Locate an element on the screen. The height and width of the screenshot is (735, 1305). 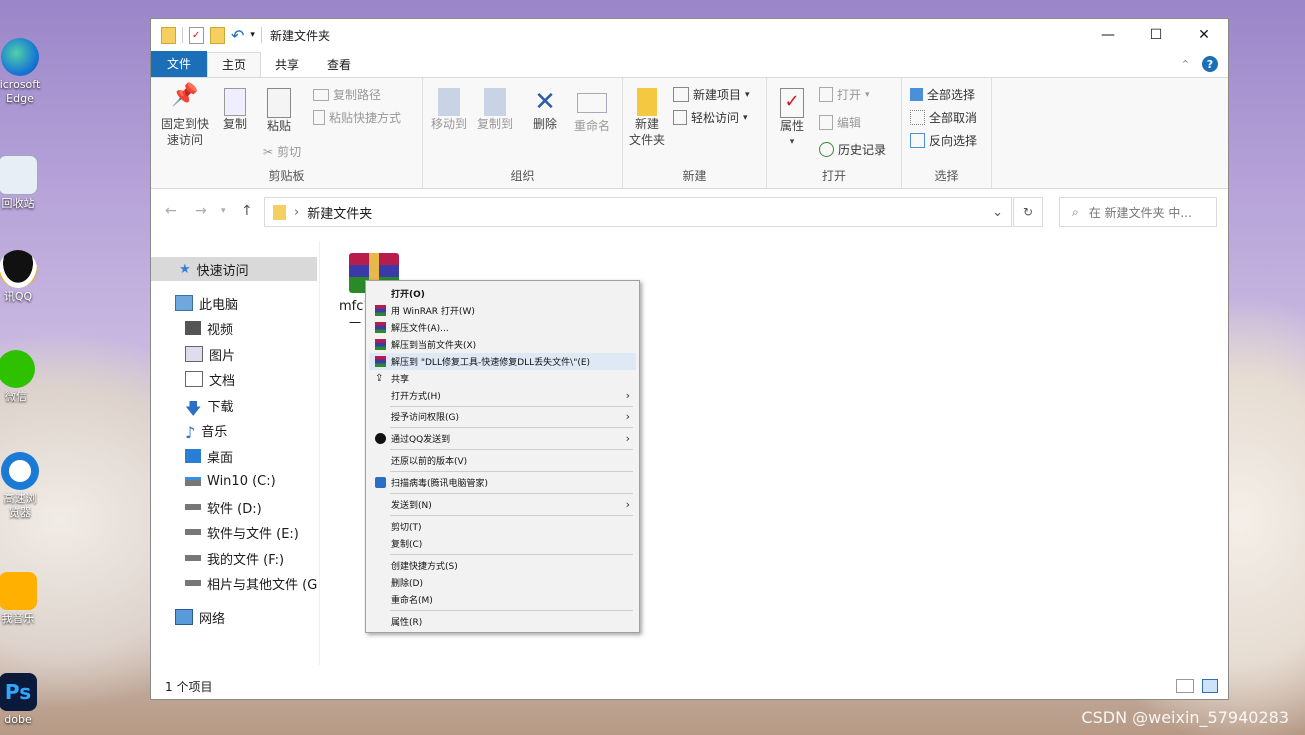
nav-documents: 文档 is located at coordinates (234, 379).